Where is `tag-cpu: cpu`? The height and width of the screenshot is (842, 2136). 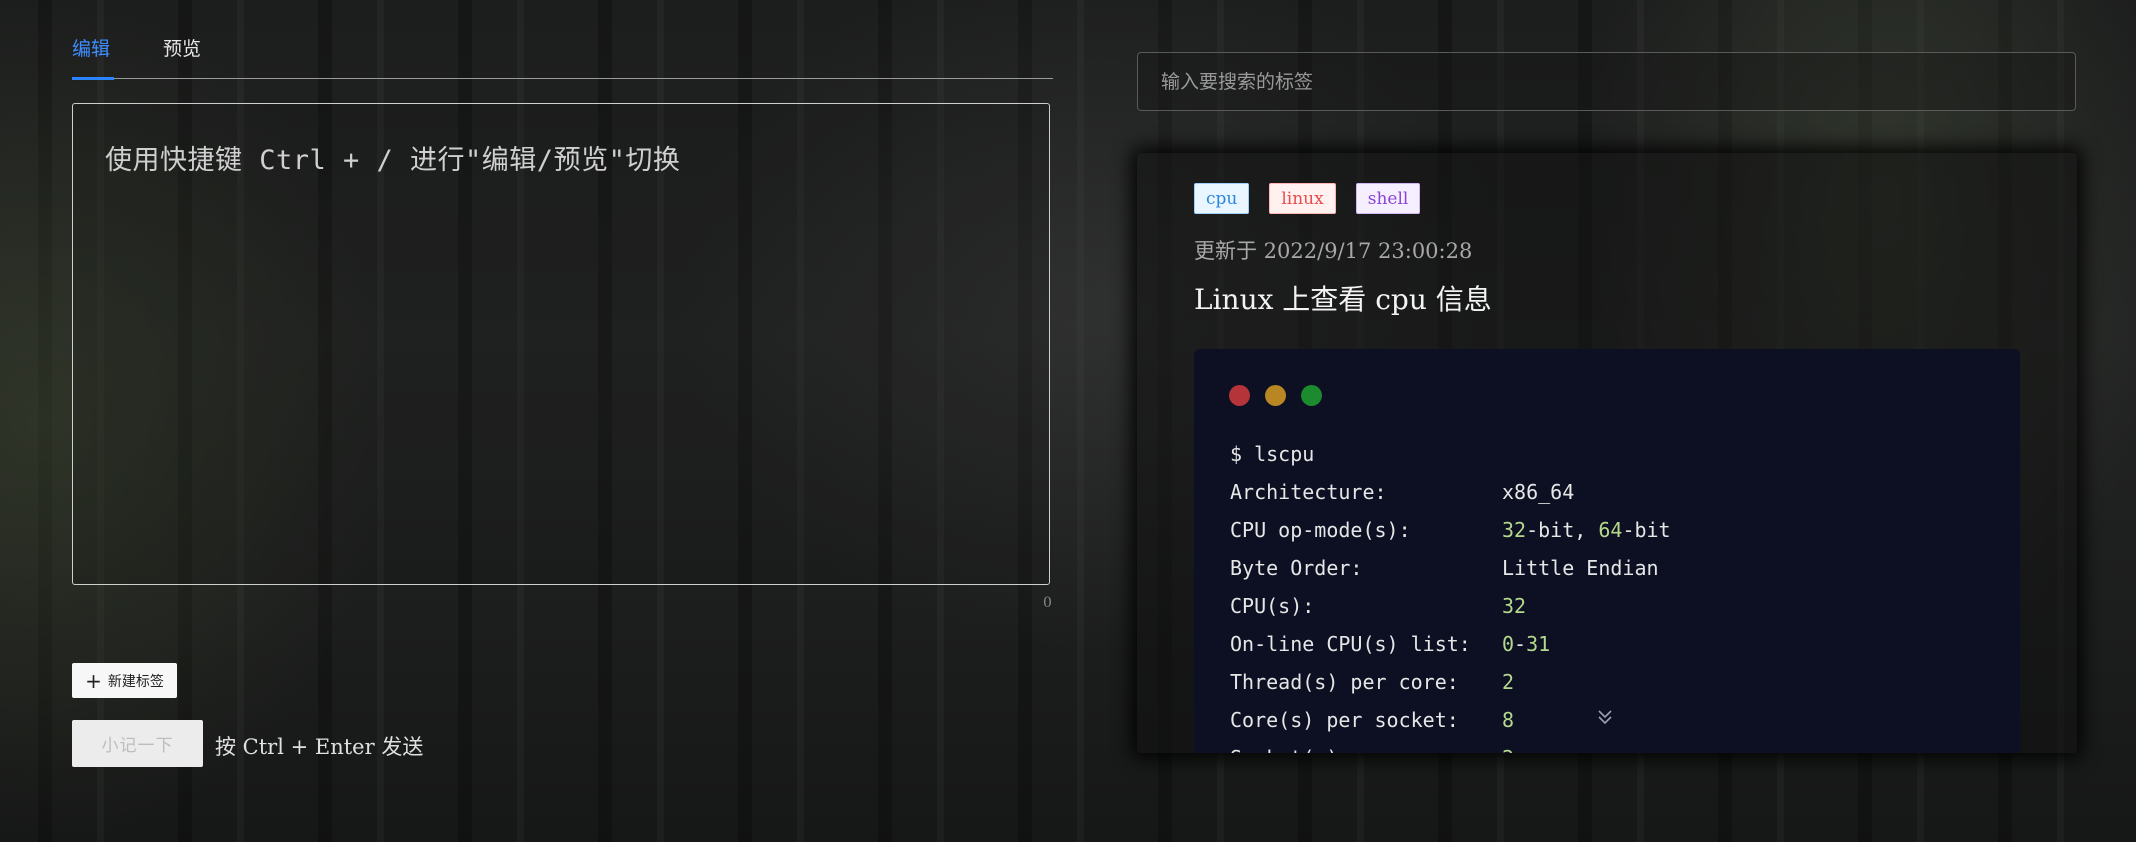
tag-cpu: cpu is located at coordinates (1222, 198).